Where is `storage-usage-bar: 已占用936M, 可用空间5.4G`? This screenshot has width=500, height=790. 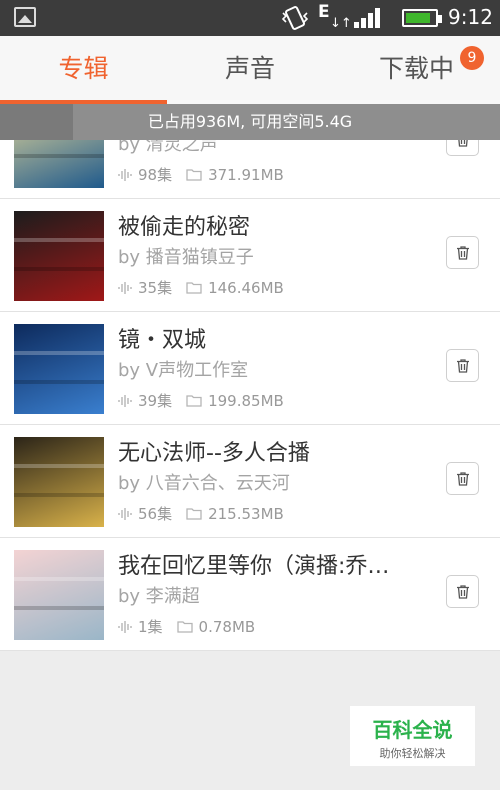 storage-usage-bar: 已占用936M, 可用空间5.4G is located at coordinates (250, 122).